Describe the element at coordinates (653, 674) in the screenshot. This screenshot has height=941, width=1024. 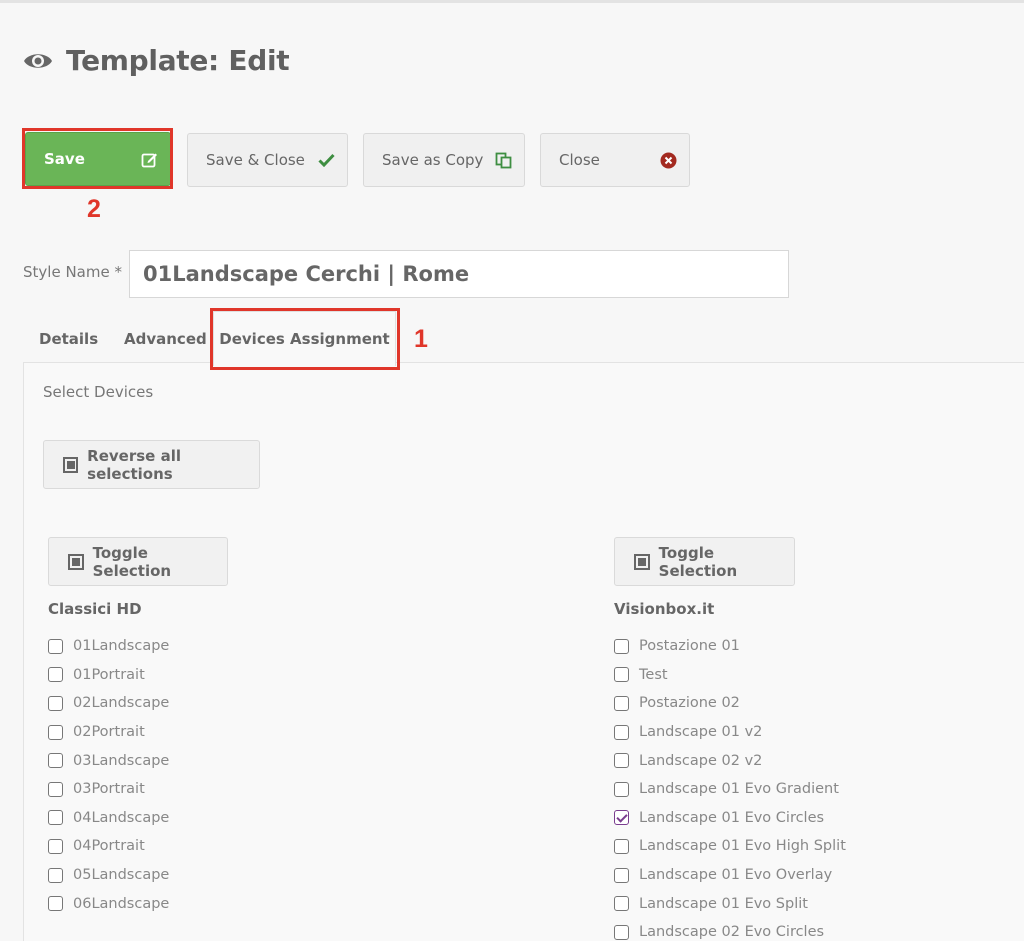
I see `device-label: Test` at that location.